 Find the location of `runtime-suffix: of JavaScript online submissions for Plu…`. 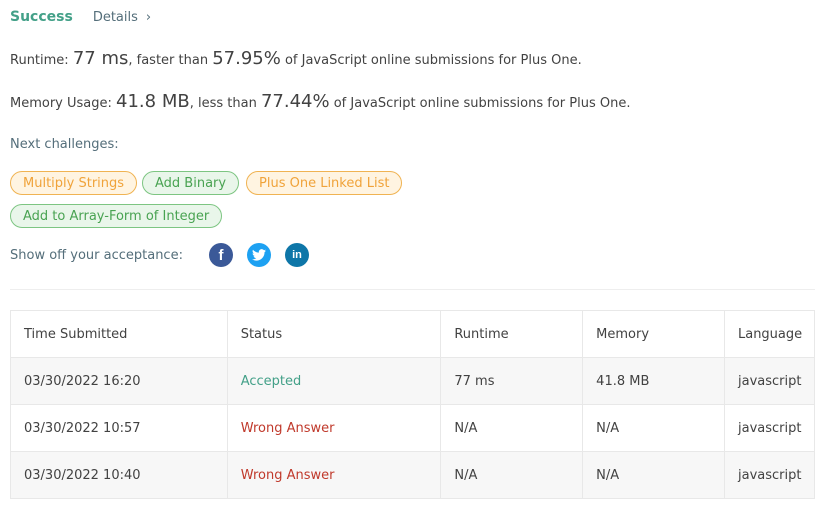

runtime-suffix: of JavaScript online submissions for Plu… is located at coordinates (431, 60).